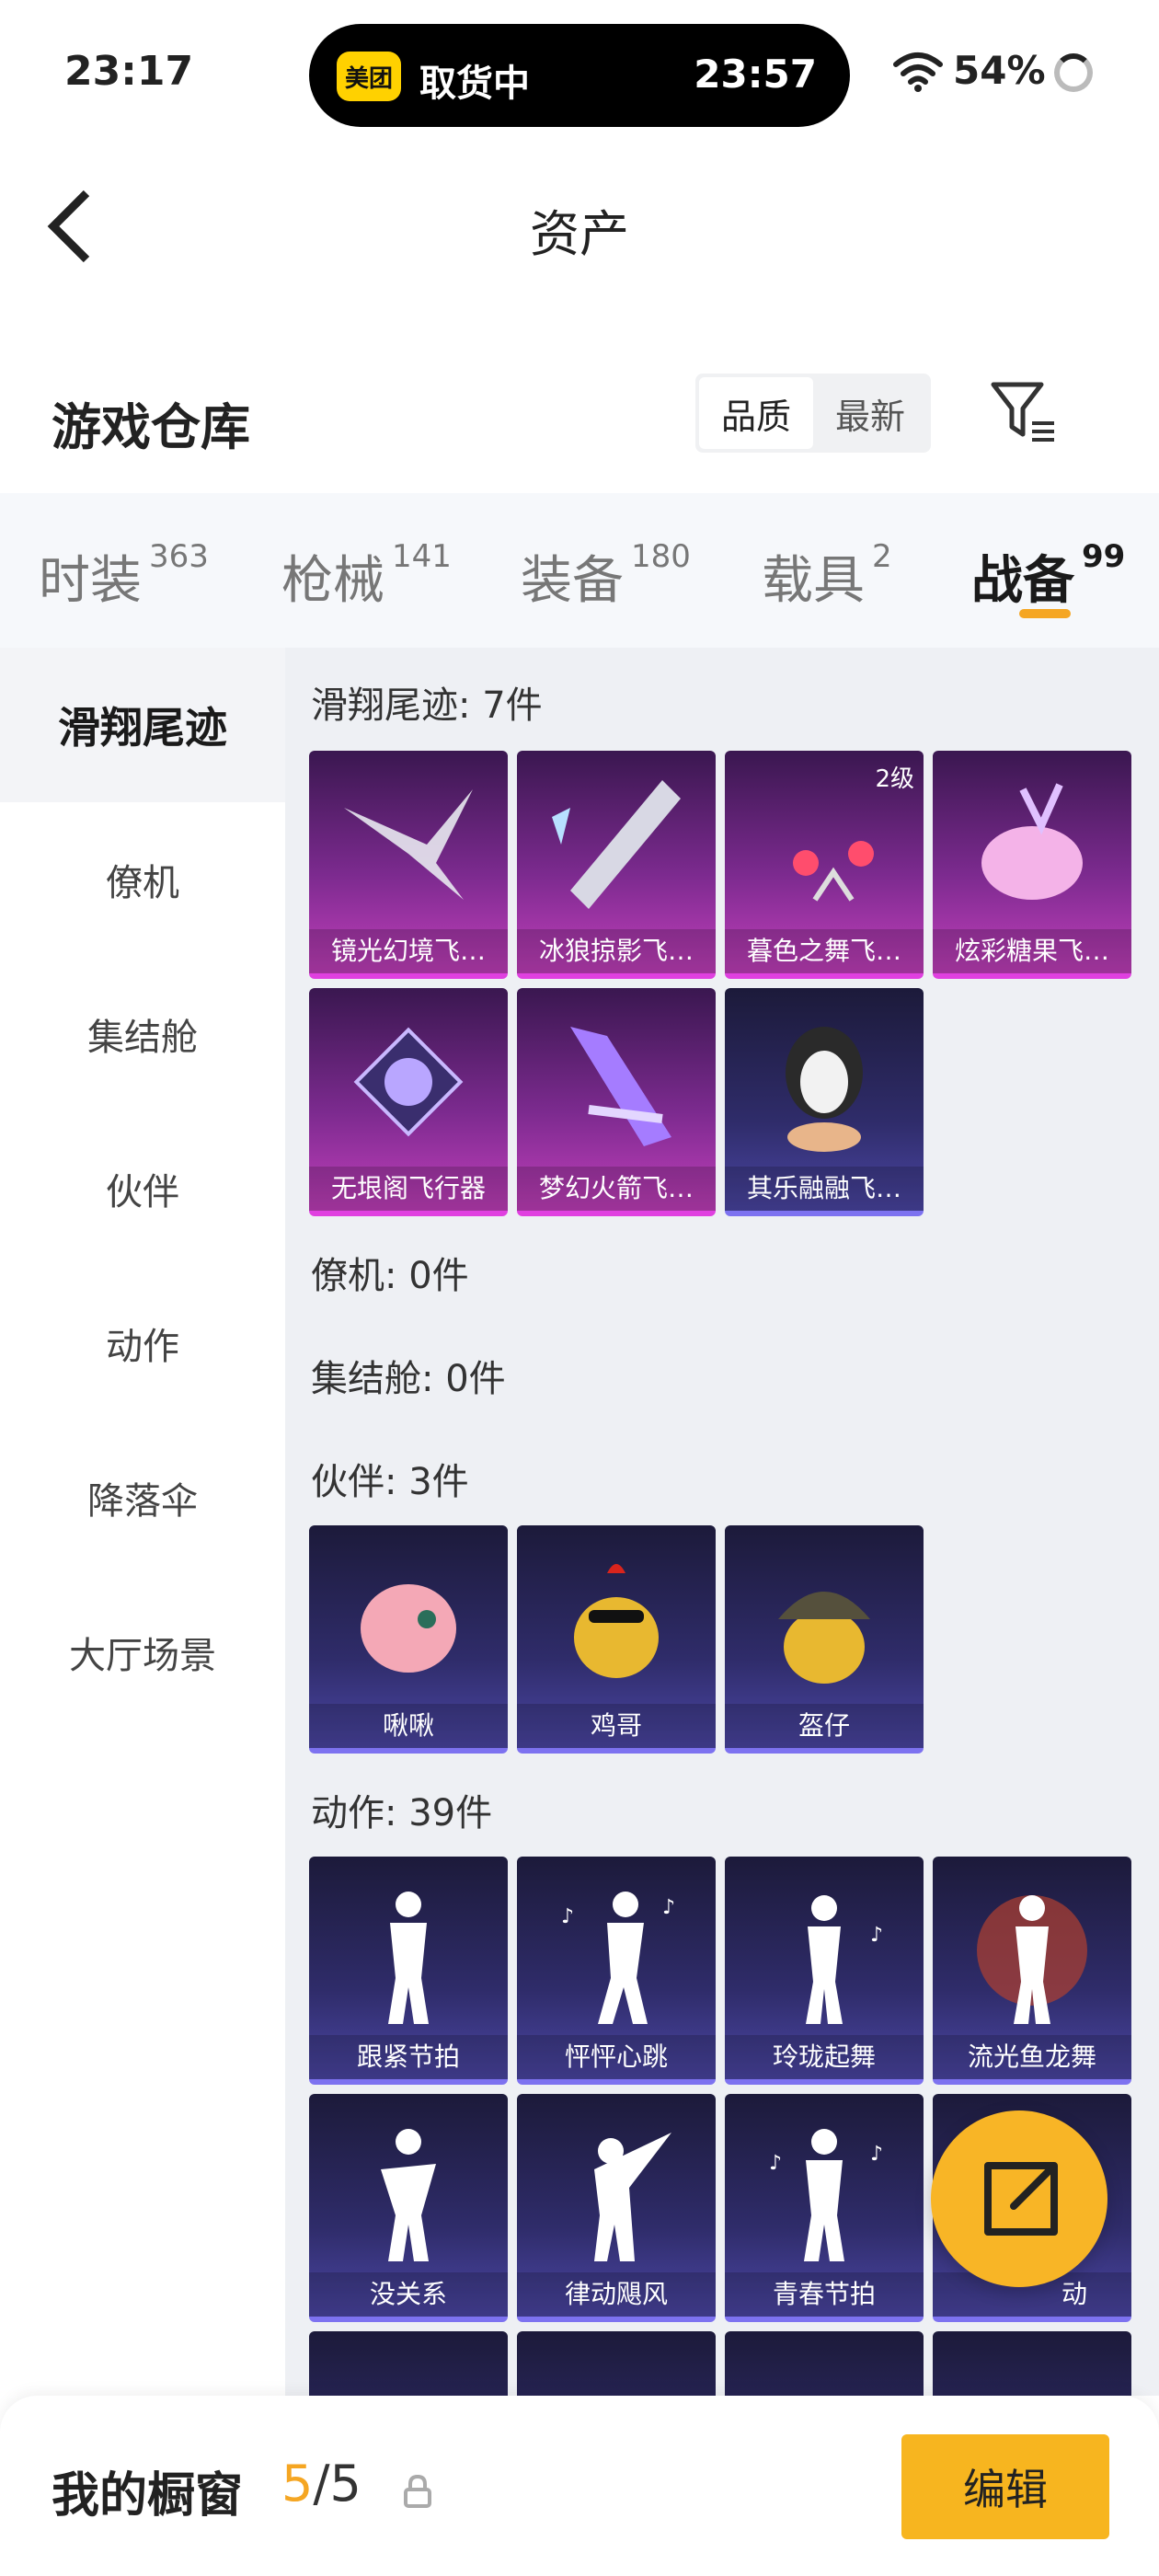 The image size is (1159, 2576). What do you see at coordinates (827, 576) in the screenshot?
I see `tab-vehicles: 载具 2` at bounding box center [827, 576].